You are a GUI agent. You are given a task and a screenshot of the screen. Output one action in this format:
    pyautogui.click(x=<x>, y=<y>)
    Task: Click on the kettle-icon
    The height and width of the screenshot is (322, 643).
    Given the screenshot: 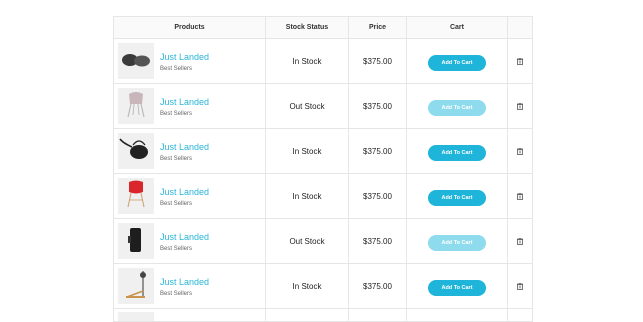 What is the action you would take?
    pyautogui.click(x=136, y=151)
    